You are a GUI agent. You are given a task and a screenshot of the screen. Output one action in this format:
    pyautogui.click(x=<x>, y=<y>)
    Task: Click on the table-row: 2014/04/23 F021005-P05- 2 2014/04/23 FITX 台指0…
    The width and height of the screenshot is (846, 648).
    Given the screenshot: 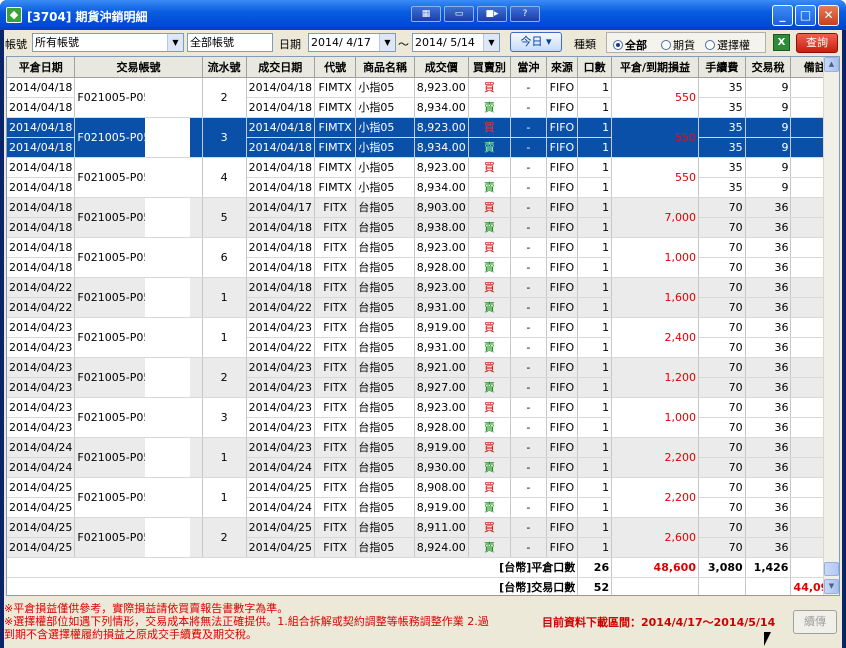 What is the action you would take?
    pyautogui.click(x=423, y=377)
    